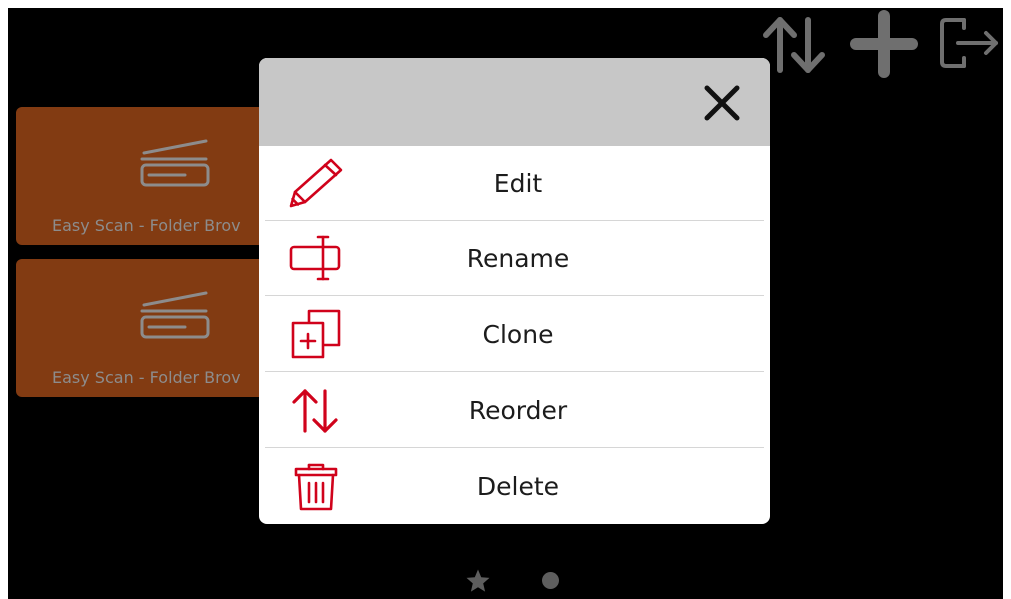 This screenshot has height=599, width=1011. Describe the element at coordinates (315, 258) in the screenshot. I see `rename-icon` at that location.